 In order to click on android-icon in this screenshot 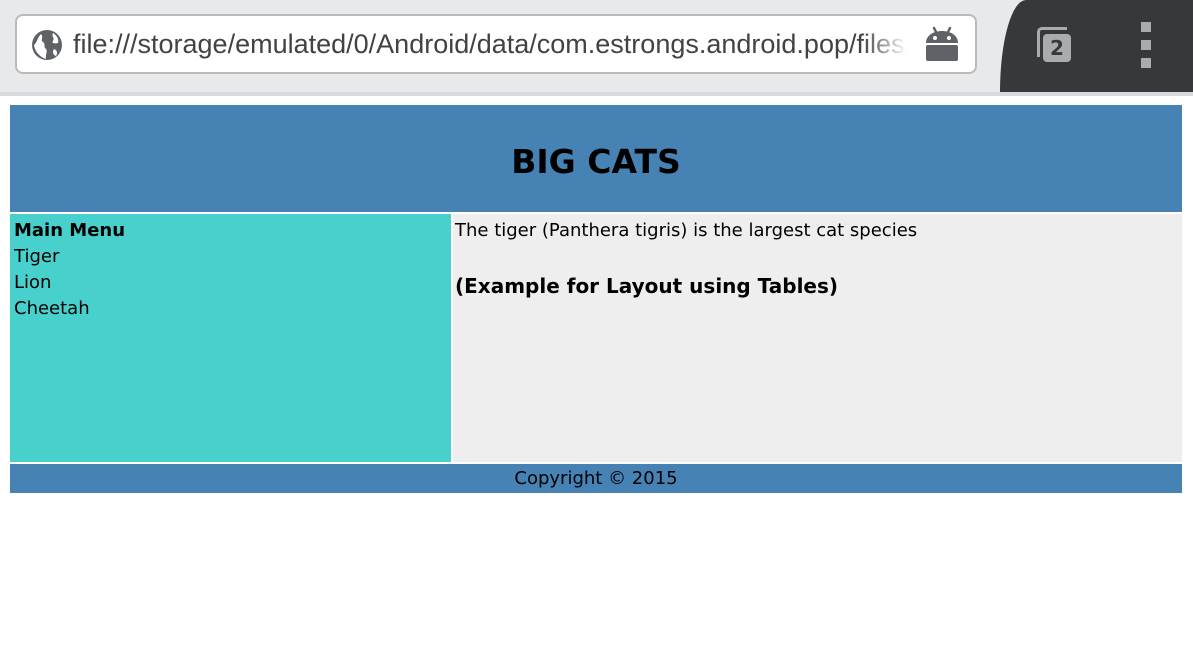, I will do `click(942, 44)`.